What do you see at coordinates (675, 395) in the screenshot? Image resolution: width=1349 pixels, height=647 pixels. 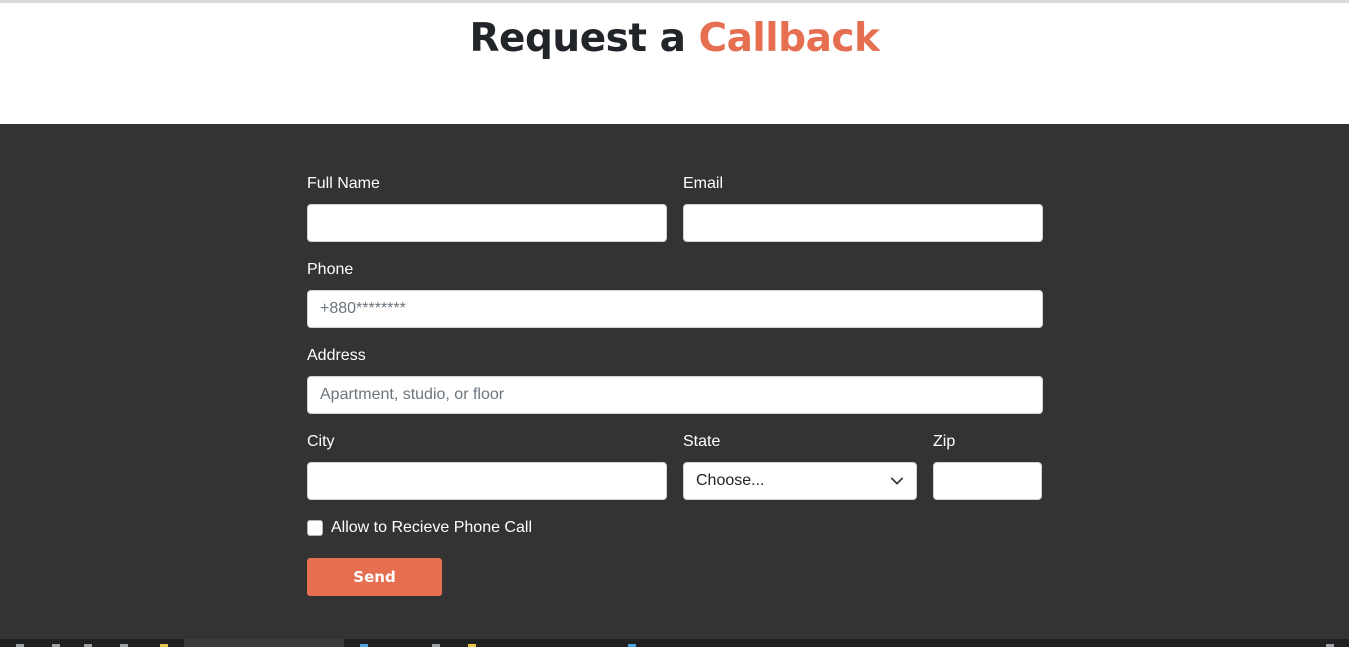 I see `address-input` at bounding box center [675, 395].